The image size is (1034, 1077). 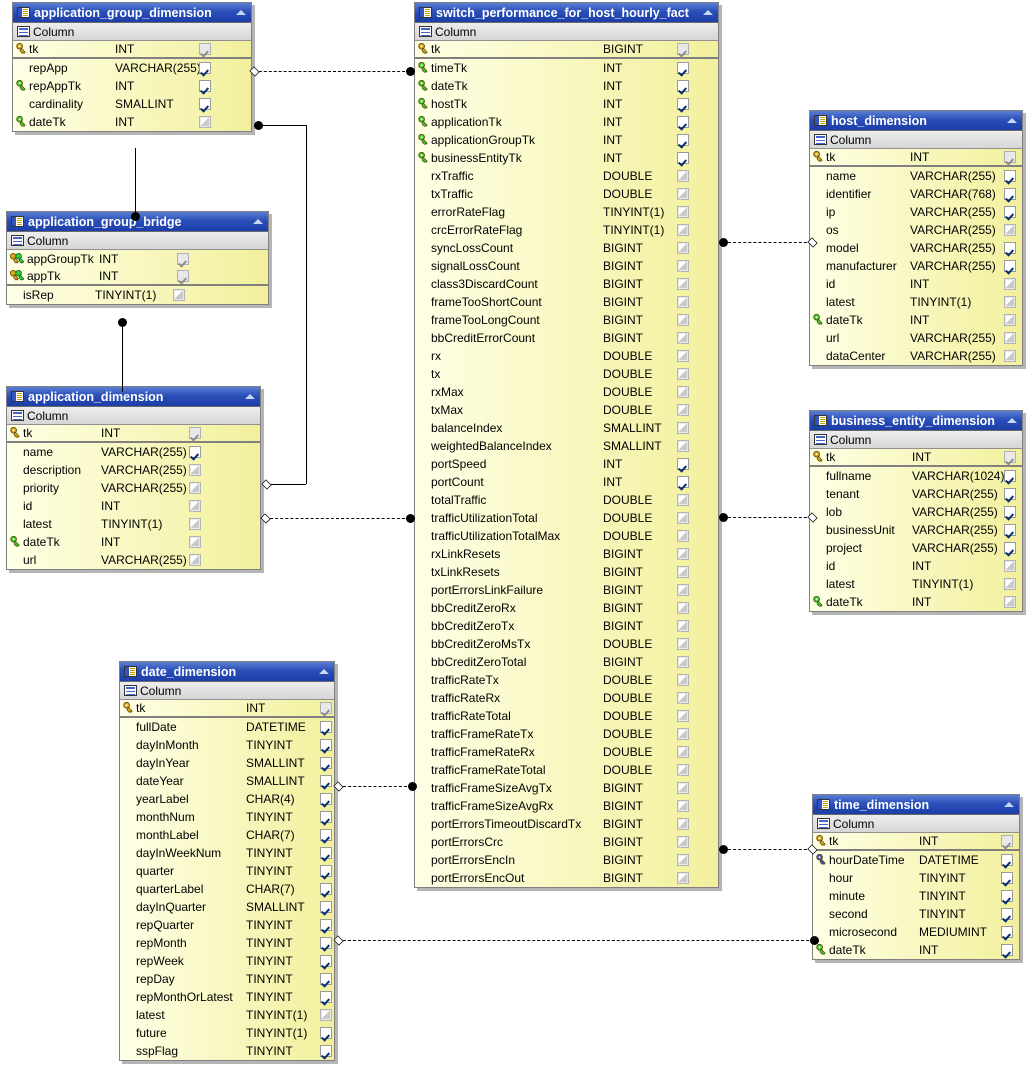 I want to click on table-title-bar: time_dimension, so click(x=916, y=805).